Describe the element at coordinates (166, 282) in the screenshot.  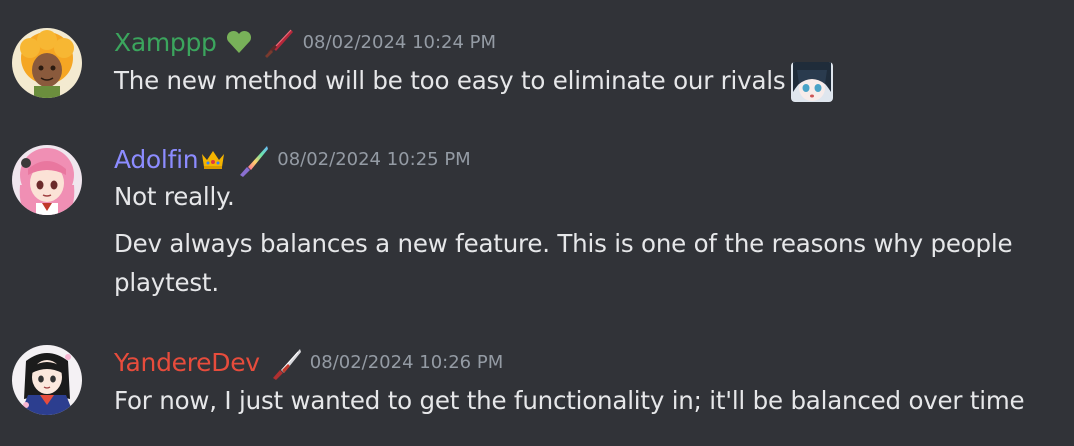
I see `message-text: playtest.` at that location.